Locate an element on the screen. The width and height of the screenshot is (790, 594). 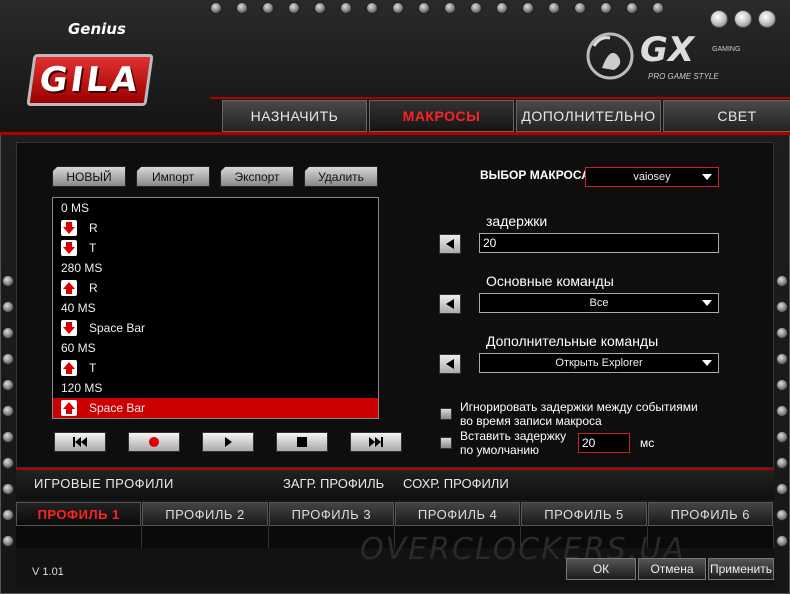
delays-label: задержки is located at coordinates (517, 221).